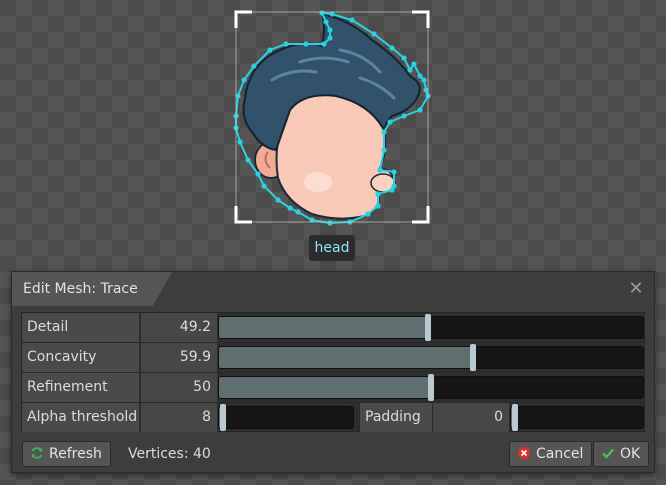 This screenshot has height=485, width=666. I want to click on vertices-count: Vertices: 40, so click(169, 454).